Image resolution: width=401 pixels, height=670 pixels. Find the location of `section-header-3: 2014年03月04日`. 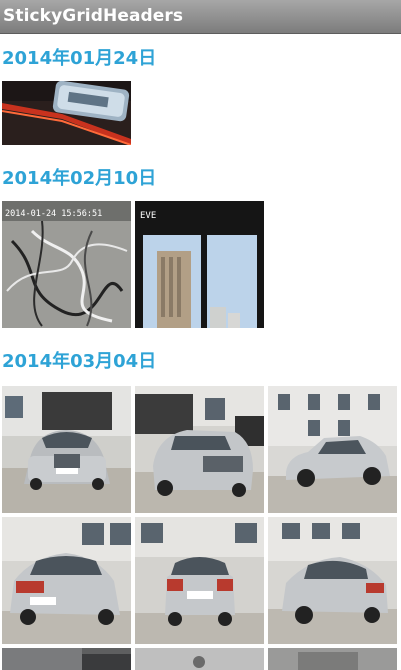

section-header-3: 2014年03月04日 is located at coordinates (79, 361).